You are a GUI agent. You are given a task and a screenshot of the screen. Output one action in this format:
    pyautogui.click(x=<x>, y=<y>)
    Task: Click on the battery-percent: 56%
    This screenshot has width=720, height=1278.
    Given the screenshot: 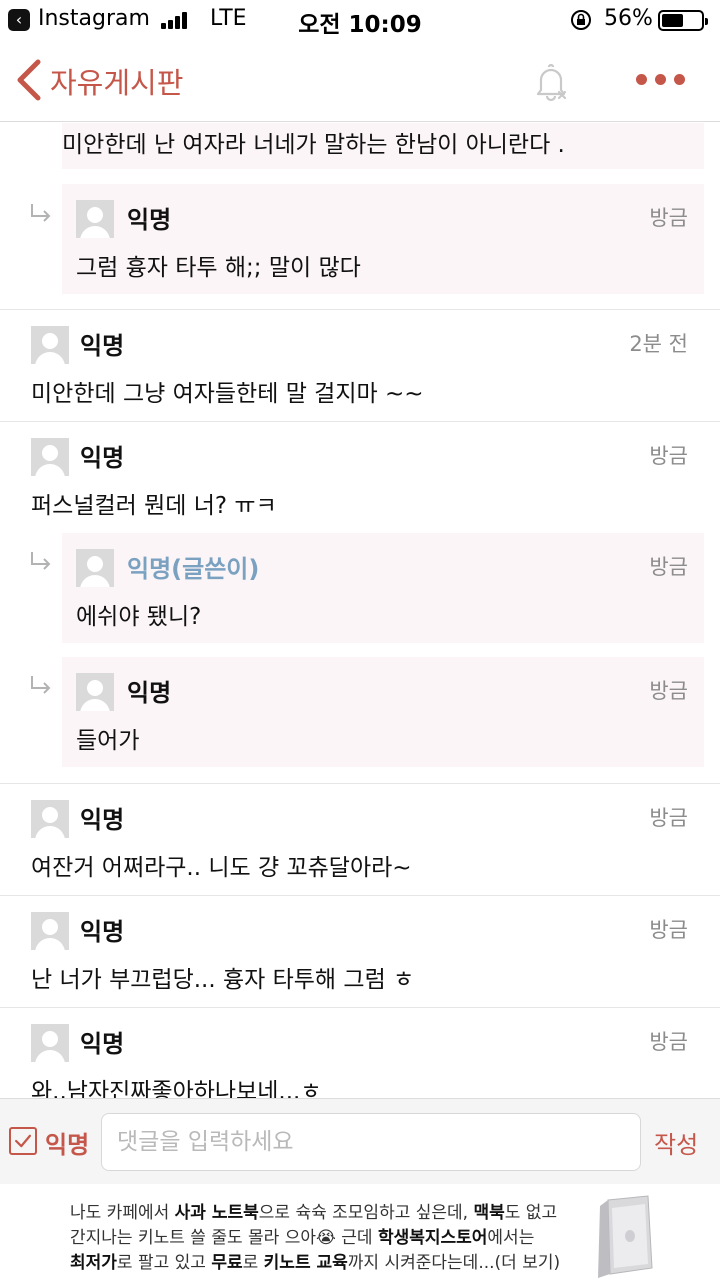 What is the action you would take?
    pyautogui.click(x=628, y=18)
    